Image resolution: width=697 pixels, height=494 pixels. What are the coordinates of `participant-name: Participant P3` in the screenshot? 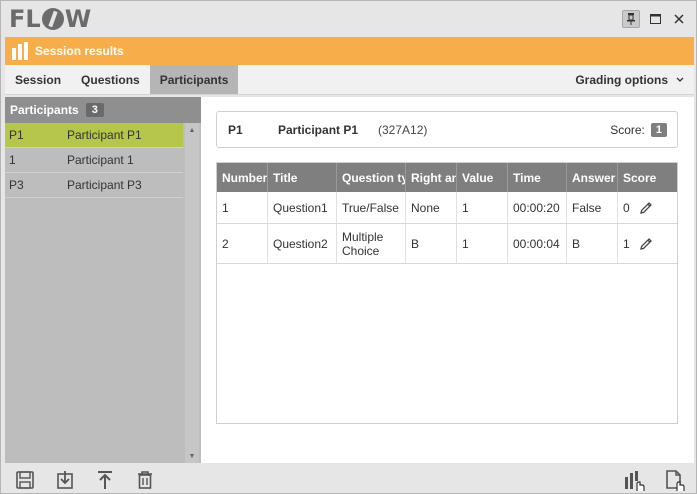 It's located at (104, 185).